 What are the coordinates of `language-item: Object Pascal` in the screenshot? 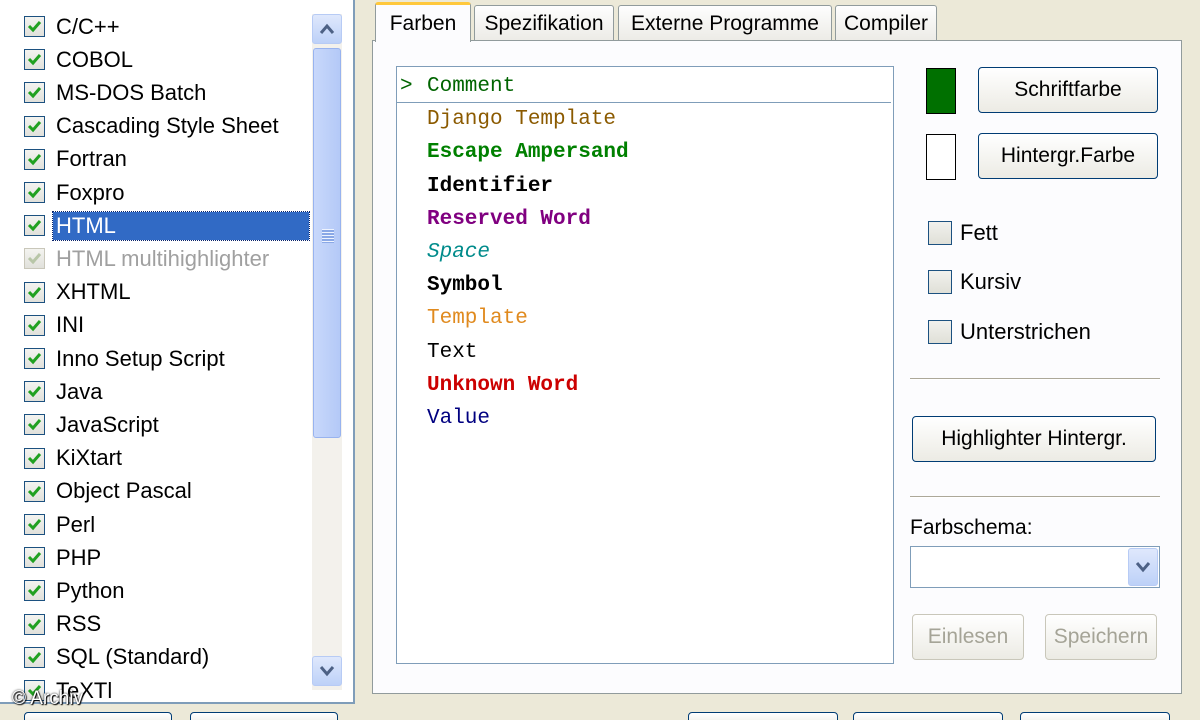 It's located at (156, 491).